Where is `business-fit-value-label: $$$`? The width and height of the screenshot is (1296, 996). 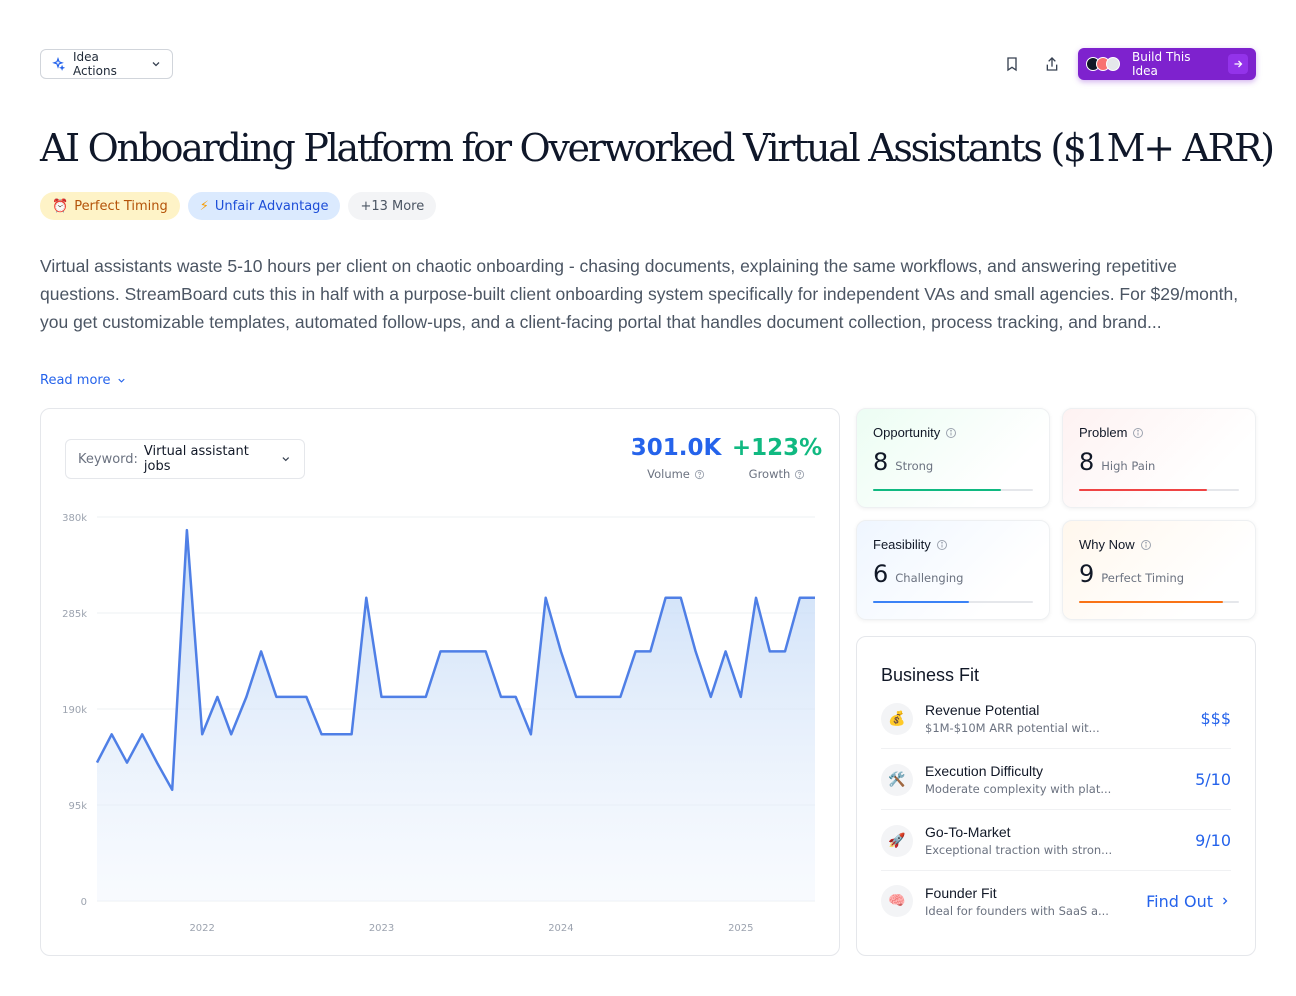 business-fit-value-label: $$$ is located at coordinates (1215, 718).